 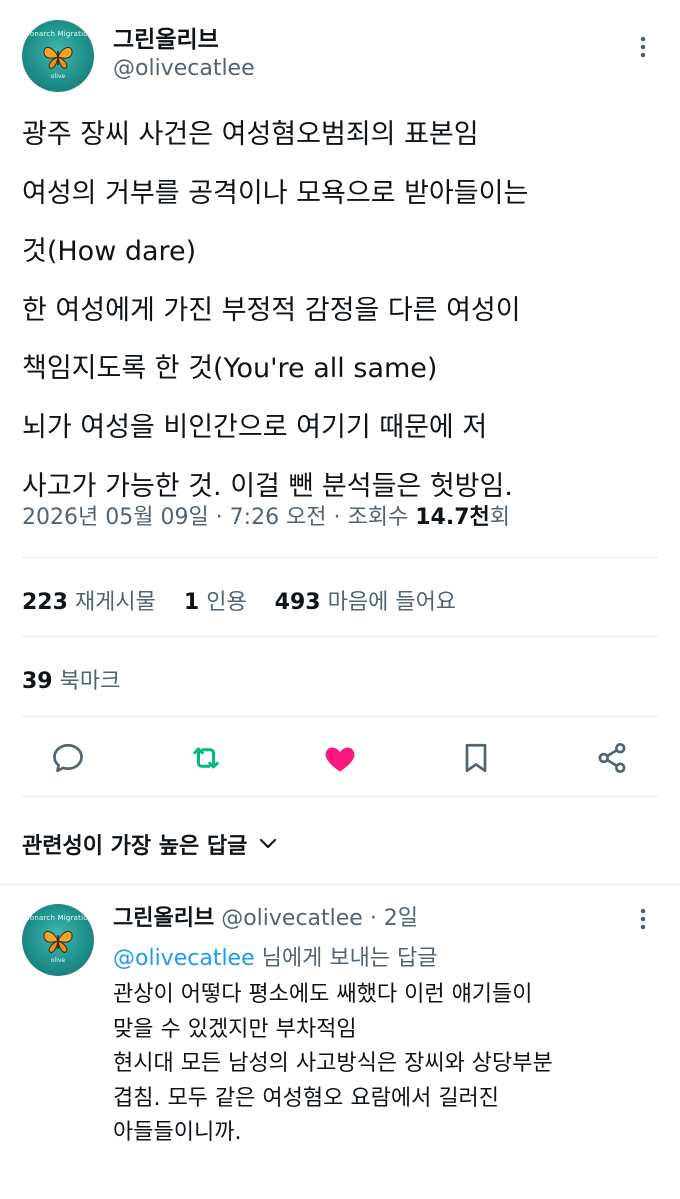 I want to click on tweet-line: 뇌가 여성을 비인간으로 여기기 때문에 저, so click(x=255, y=427).